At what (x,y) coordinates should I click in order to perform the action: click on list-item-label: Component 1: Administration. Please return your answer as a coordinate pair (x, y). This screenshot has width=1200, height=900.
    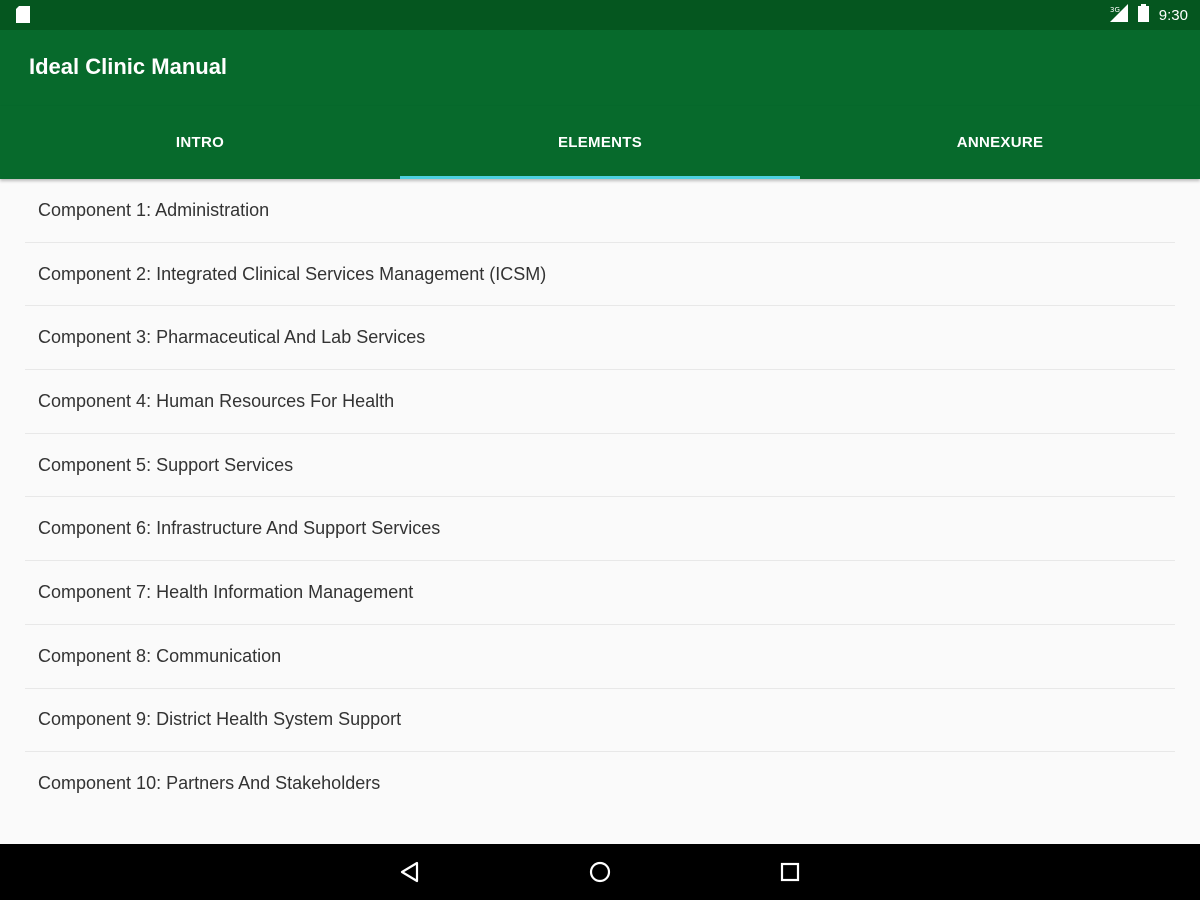
    Looking at the image, I should click on (154, 209).